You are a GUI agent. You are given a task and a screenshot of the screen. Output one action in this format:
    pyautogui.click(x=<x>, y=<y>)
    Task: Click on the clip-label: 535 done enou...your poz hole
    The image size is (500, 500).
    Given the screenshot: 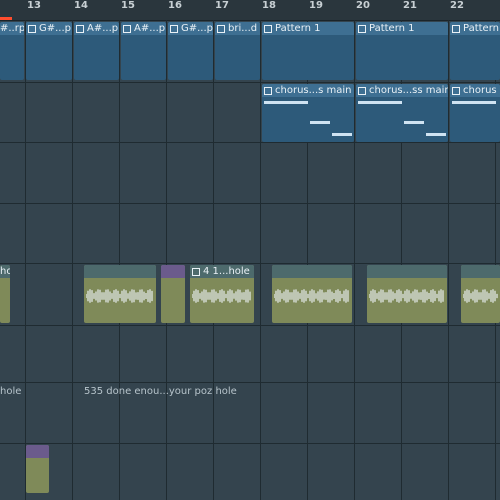 What is the action you would take?
    pyautogui.click(x=160, y=391)
    